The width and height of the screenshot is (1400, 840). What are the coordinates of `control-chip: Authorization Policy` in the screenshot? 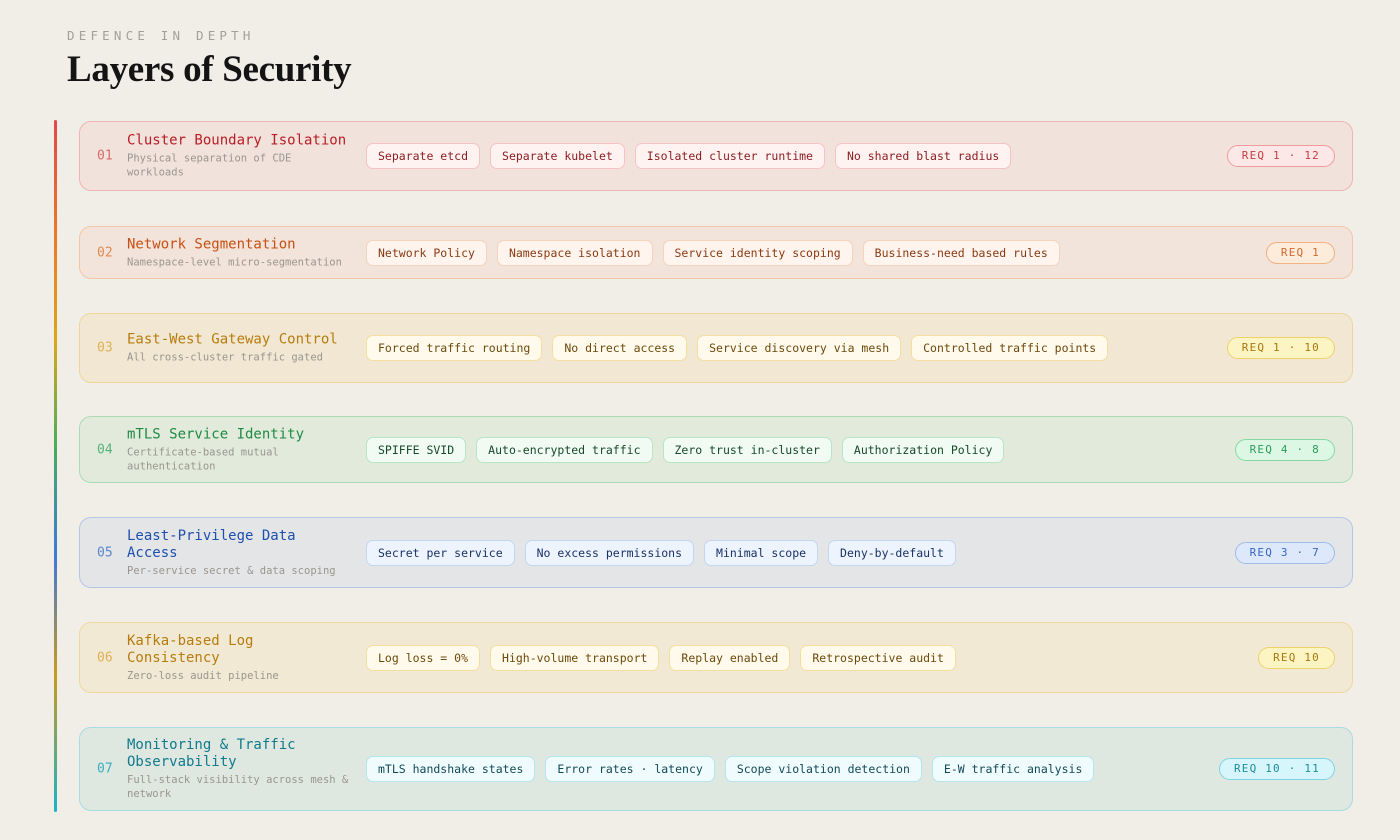 It's located at (923, 449).